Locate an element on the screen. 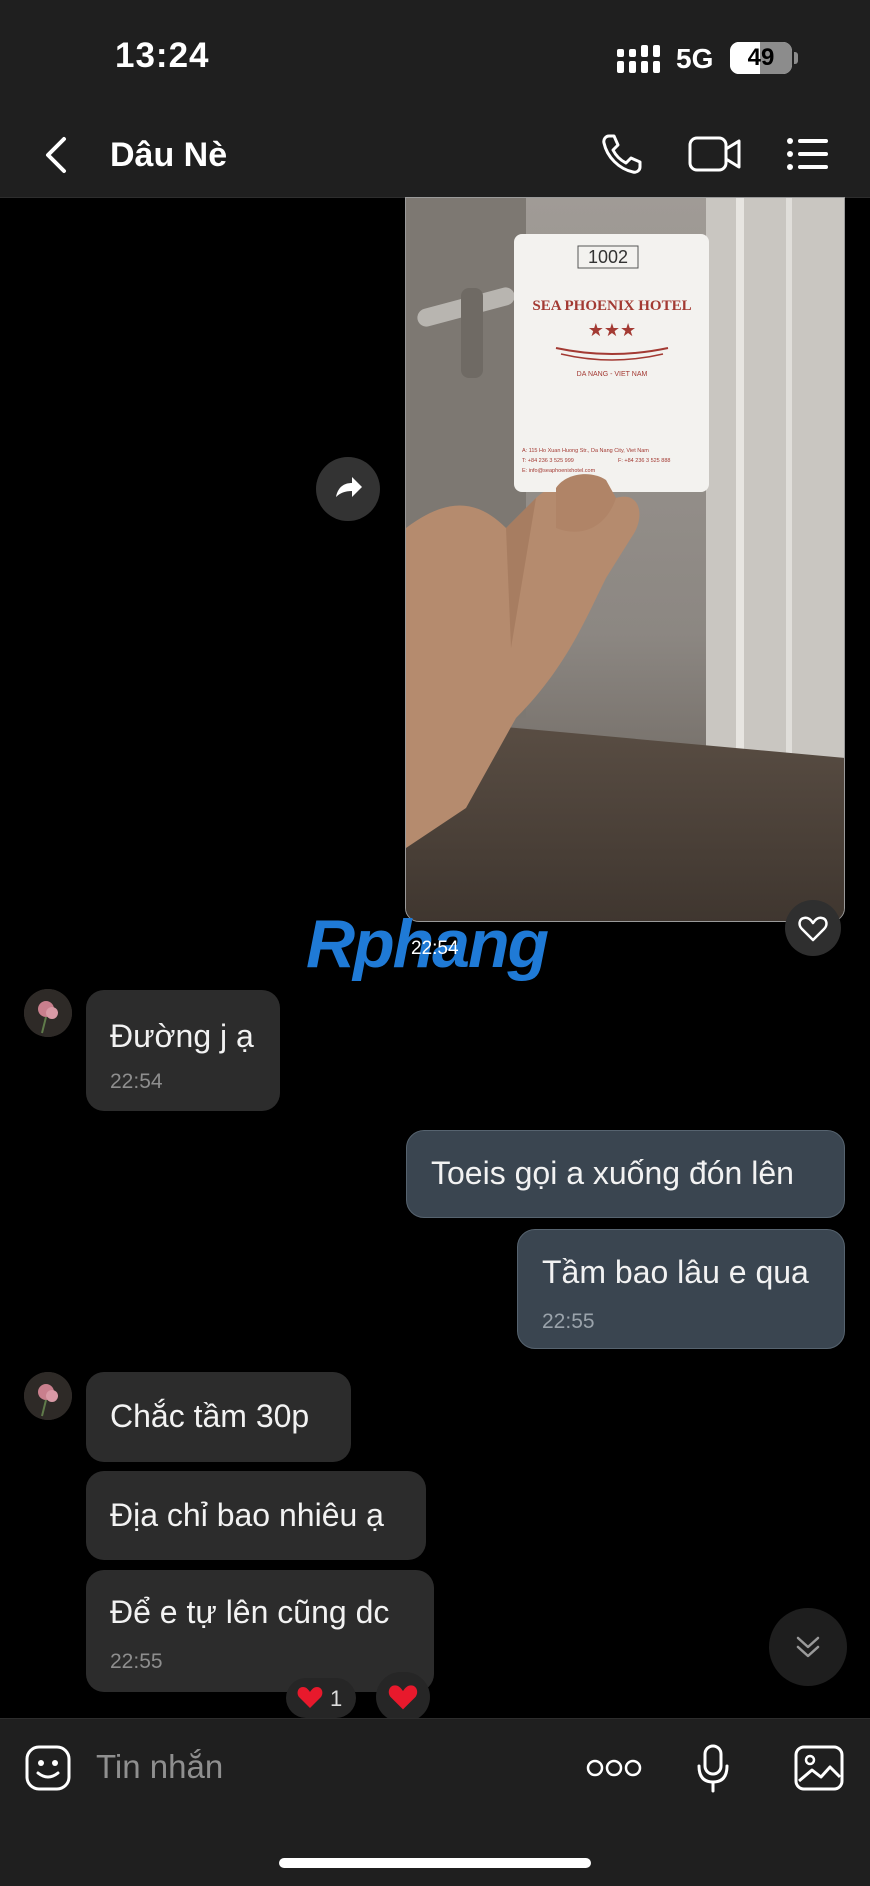 The height and width of the screenshot is (1886, 870). more-icon is located at coordinates (614, 1768).